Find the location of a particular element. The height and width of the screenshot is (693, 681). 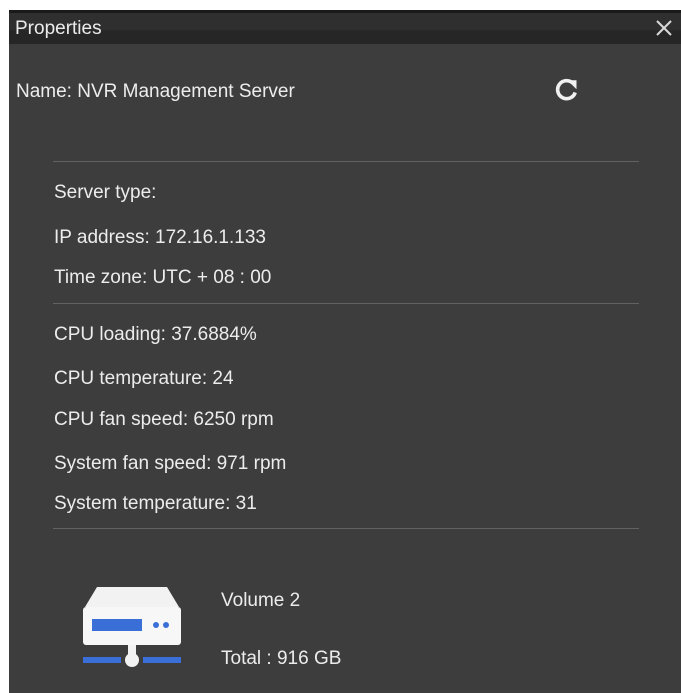

close-button is located at coordinates (664, 28).